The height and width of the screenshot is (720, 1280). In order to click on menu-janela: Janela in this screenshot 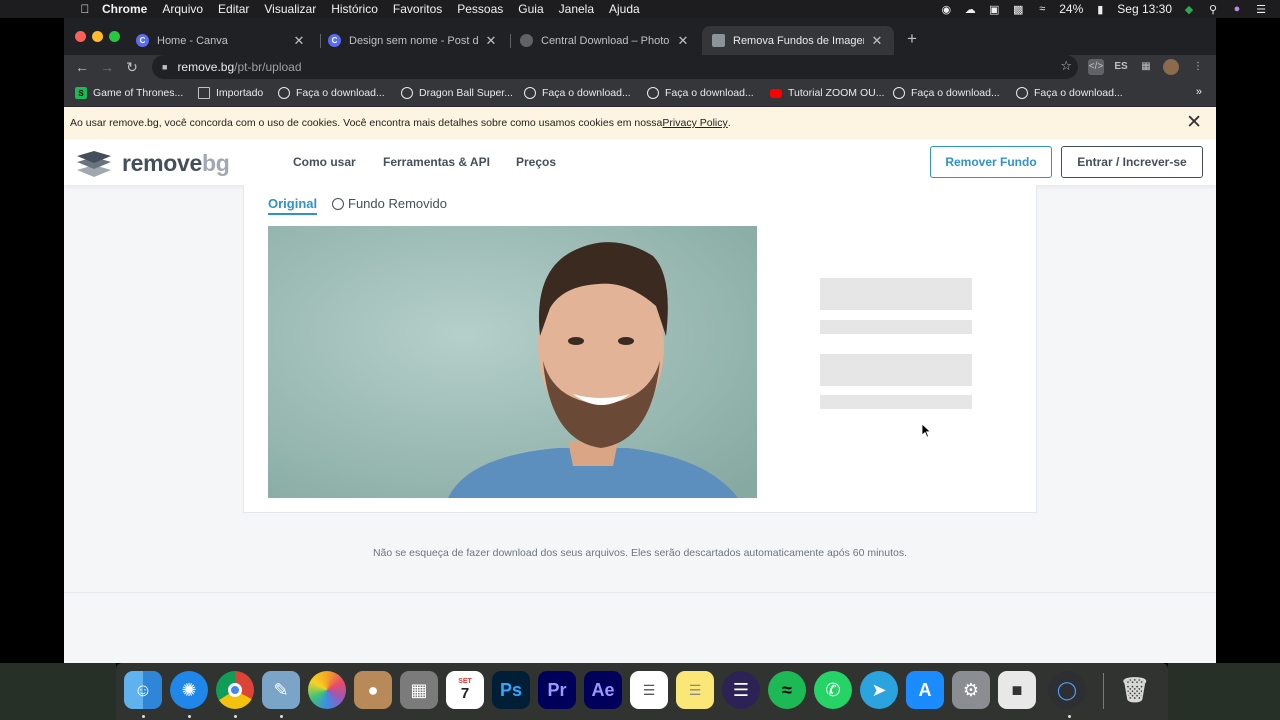, I will do `click(576, 9)`.